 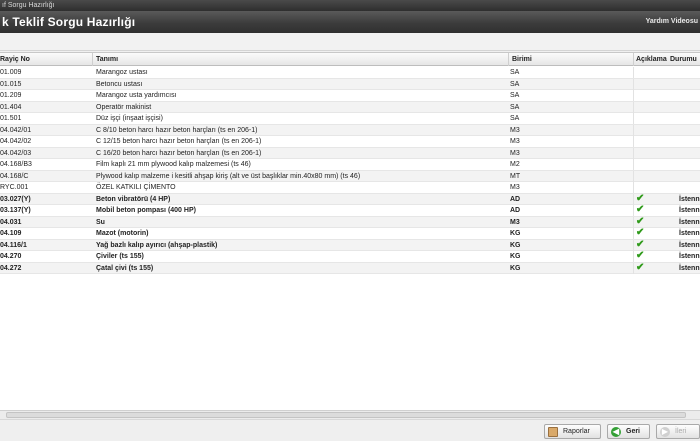 What do you see at coordinates (11, 118) in the screenshot?
I see `row-code: 01.501` at bounding box center [11, 118].